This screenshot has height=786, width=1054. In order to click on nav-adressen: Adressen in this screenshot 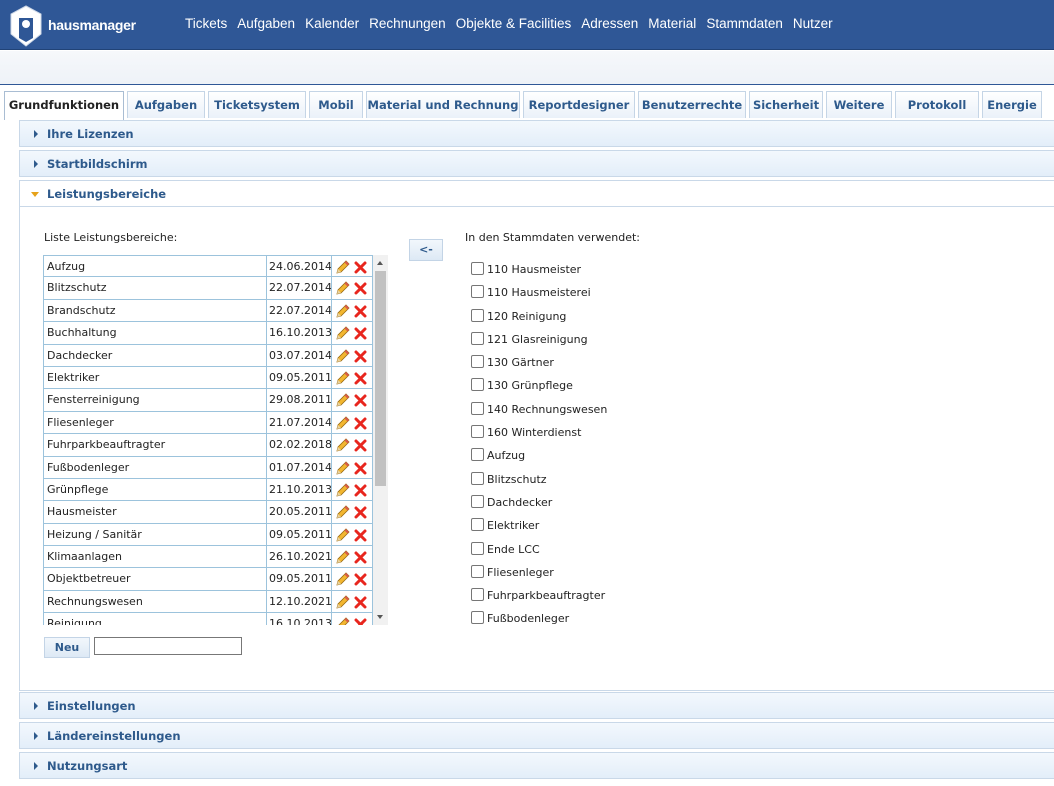, I will do `click(609, 23)`.